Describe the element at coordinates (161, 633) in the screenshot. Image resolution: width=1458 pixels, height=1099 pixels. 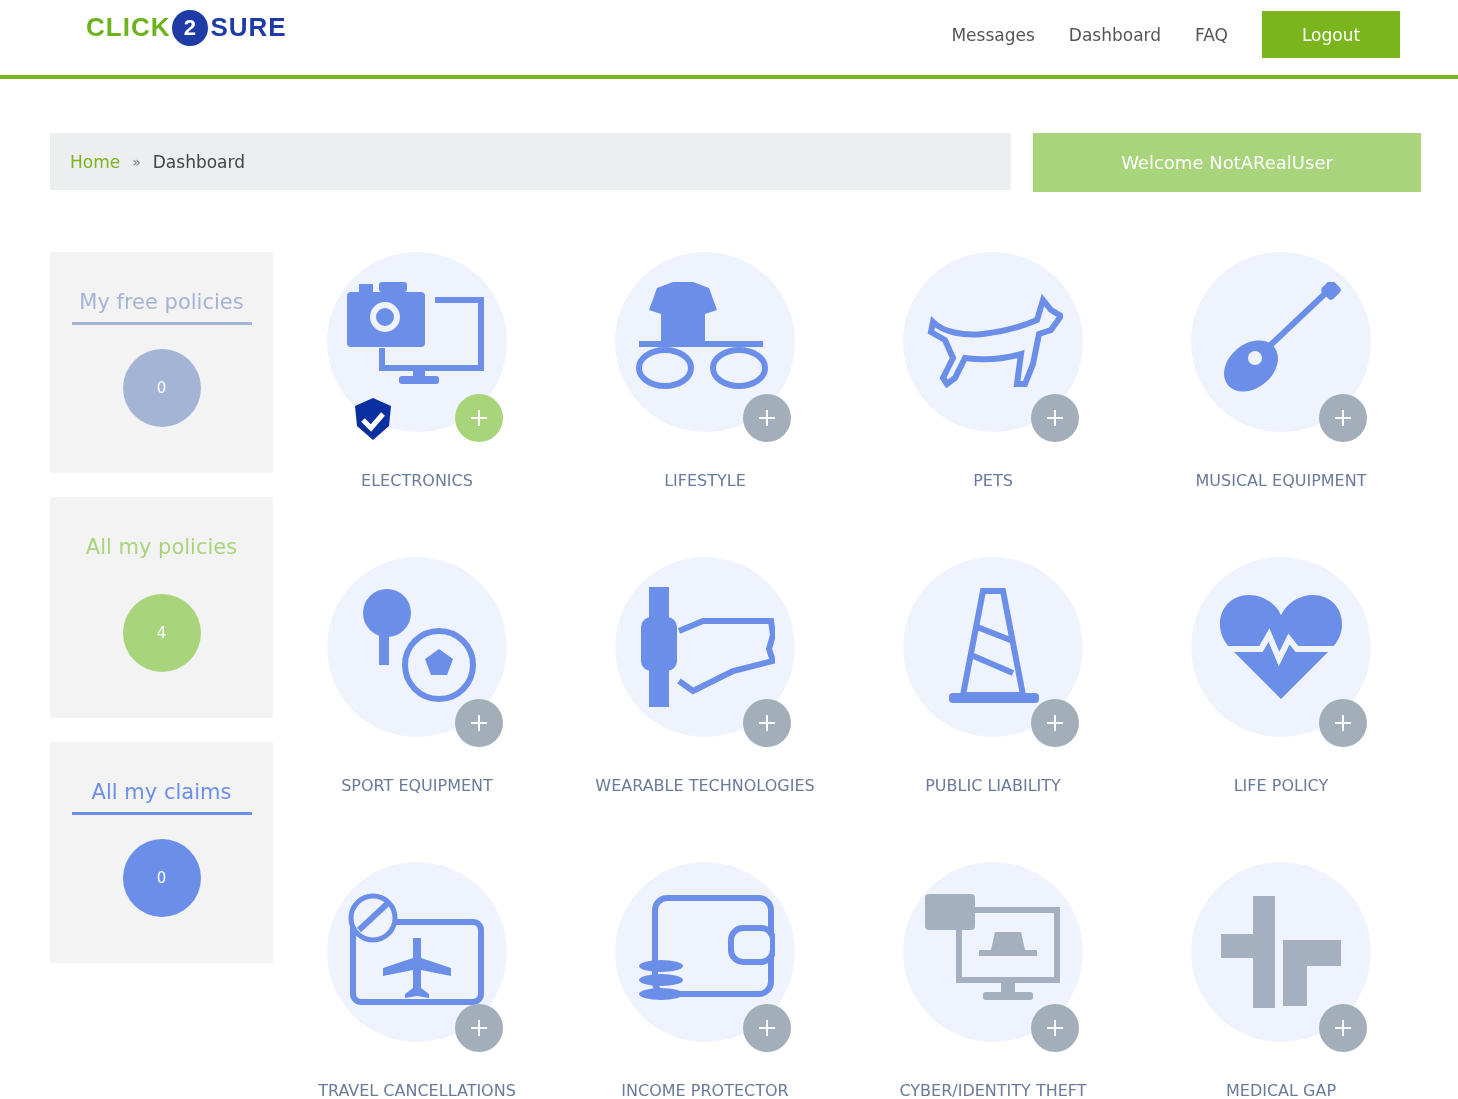
I see `count-badge: 4` at that location.